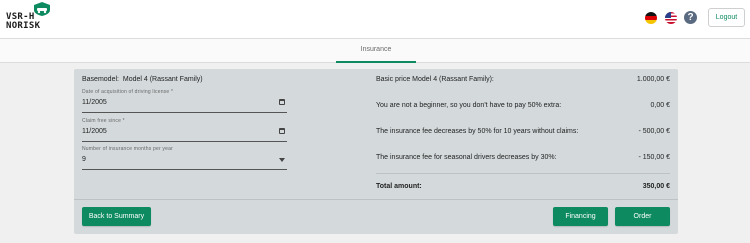  Describe the element at coordinates (23, 26) in the screenshot. I see `logo-text-line-2: NORISK` at that location.